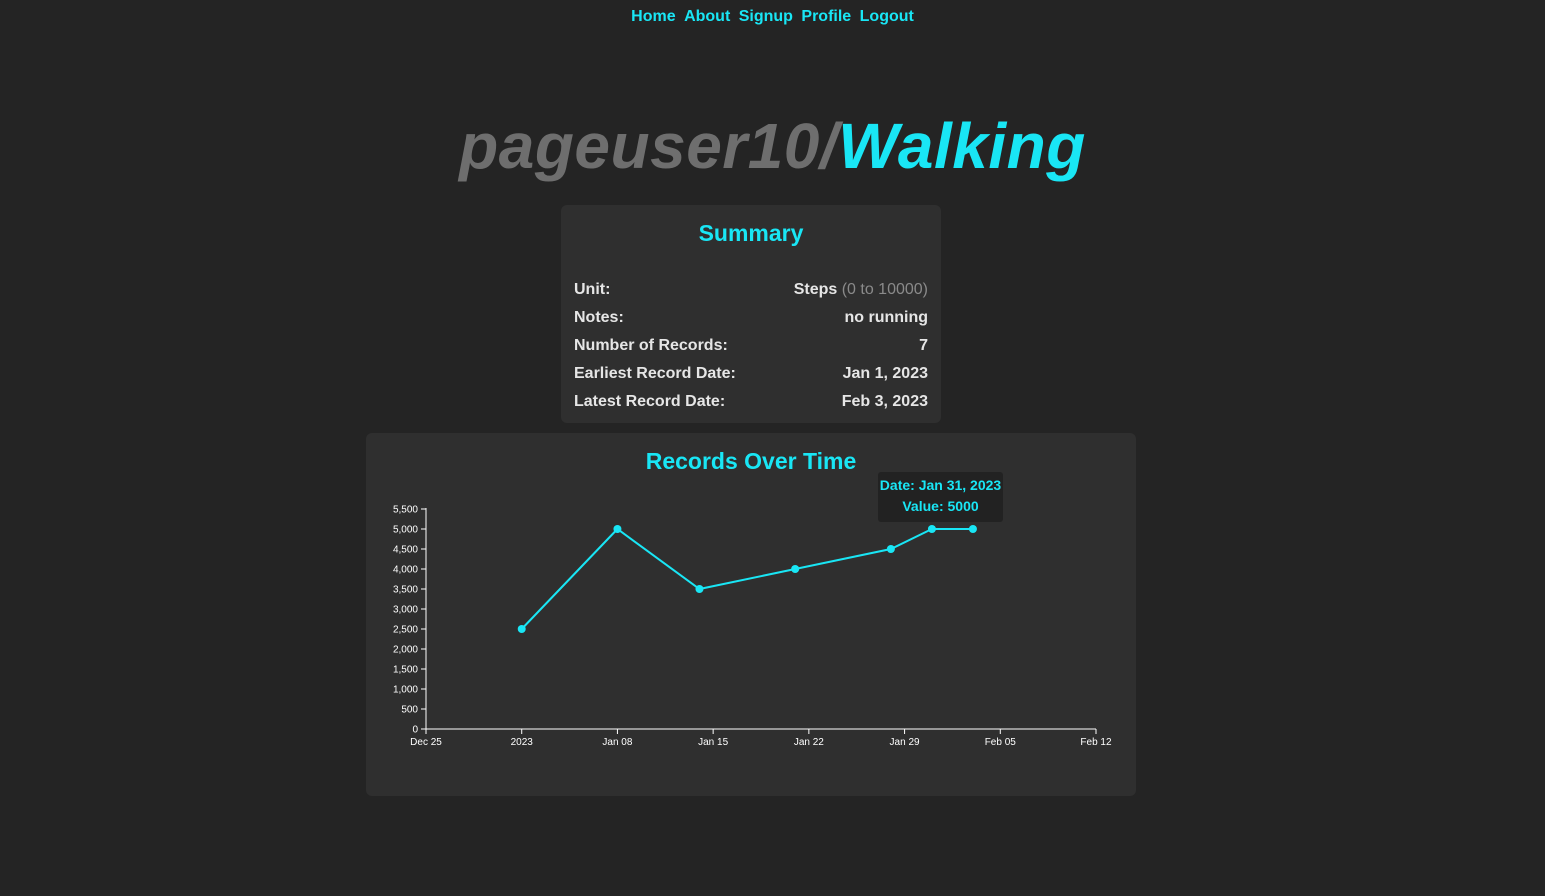  I want to click on summary-latest-label: Latest Record Date:, so click(650, 401).